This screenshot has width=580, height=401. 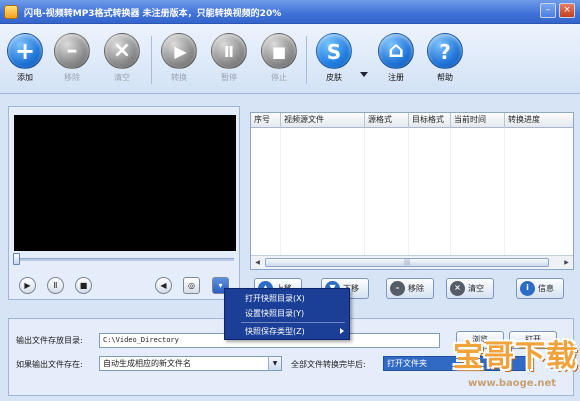 What do you see at coordinates (396, 77) in the screenshot?
I see `register-label: 注册` at bounding box center [396, 77].